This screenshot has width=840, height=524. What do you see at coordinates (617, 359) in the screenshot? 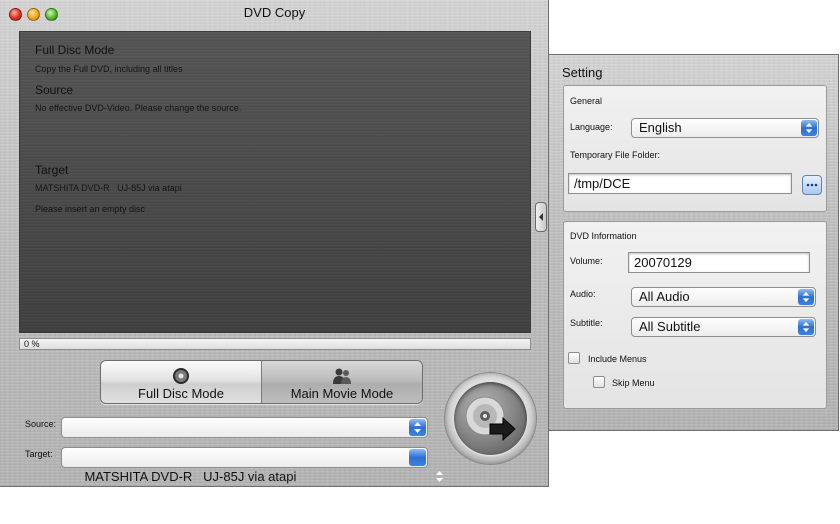
I see `include-menus-label: Include Menus` at bounding box center [617, 359].